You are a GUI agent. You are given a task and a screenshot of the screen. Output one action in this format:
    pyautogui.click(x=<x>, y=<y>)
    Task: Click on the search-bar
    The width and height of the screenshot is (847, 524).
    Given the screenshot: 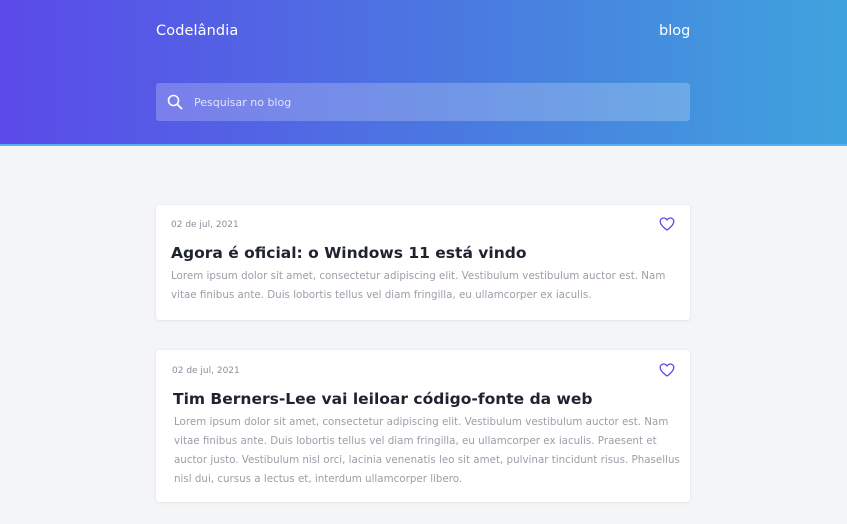 What is the action you would take?
    pyautogui.click(x=423, y=102)
    